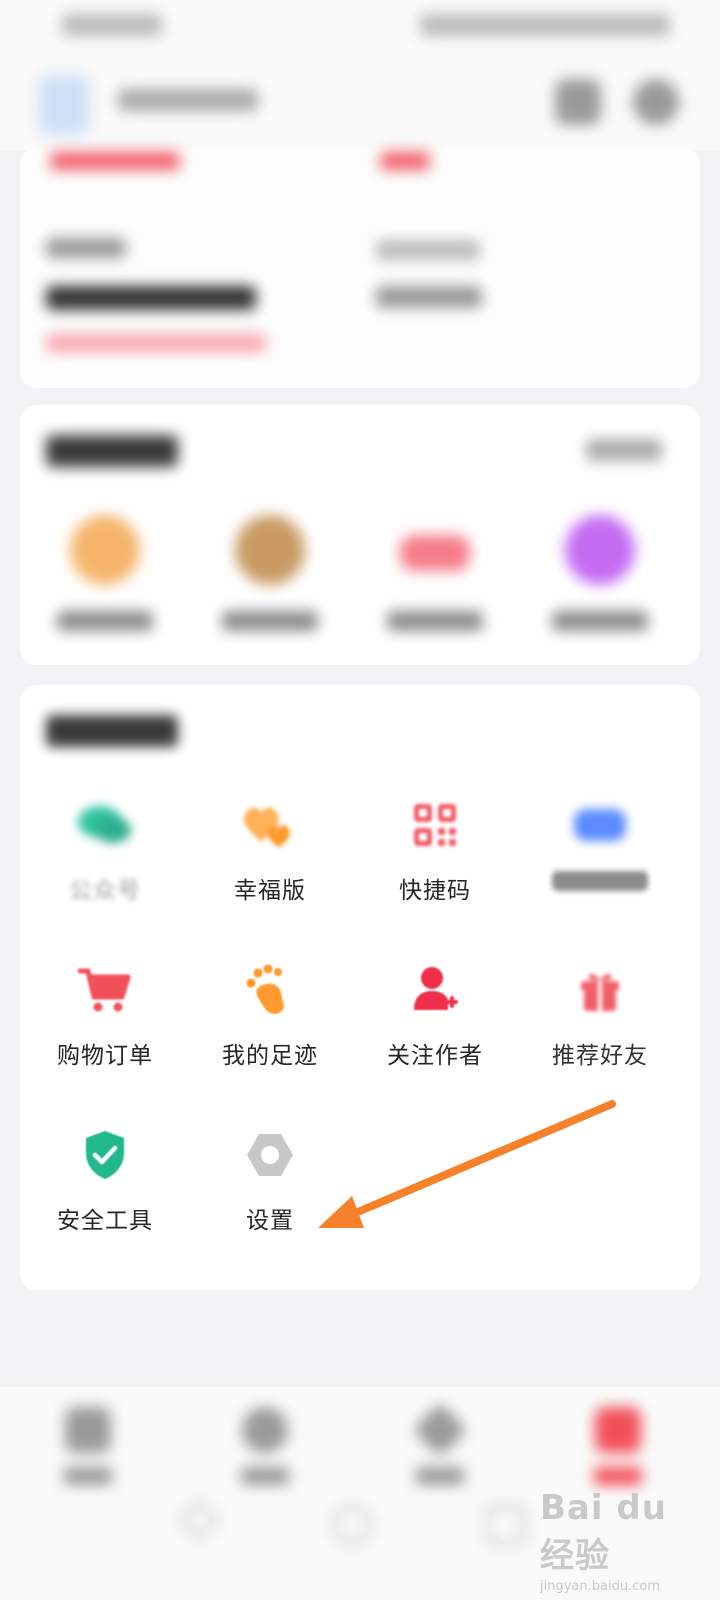 Image resolution: width=720 pixels, height=1600 pixels. I want to click on status-bar, so click(360, 27).